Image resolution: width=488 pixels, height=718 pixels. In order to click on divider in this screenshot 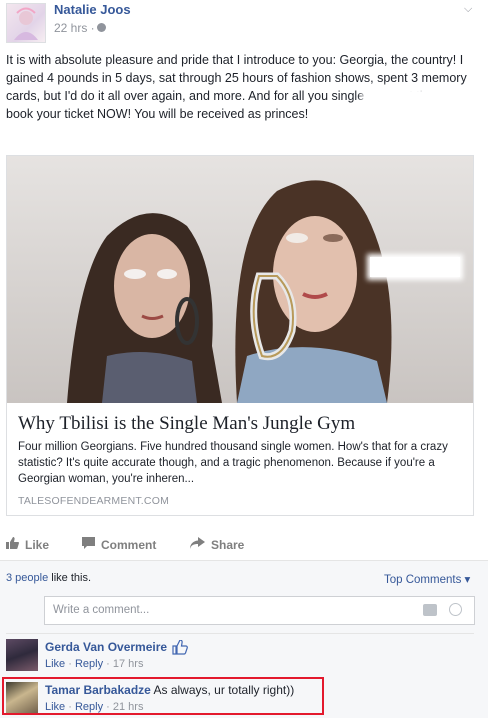, I will do `click(240, 633)`.